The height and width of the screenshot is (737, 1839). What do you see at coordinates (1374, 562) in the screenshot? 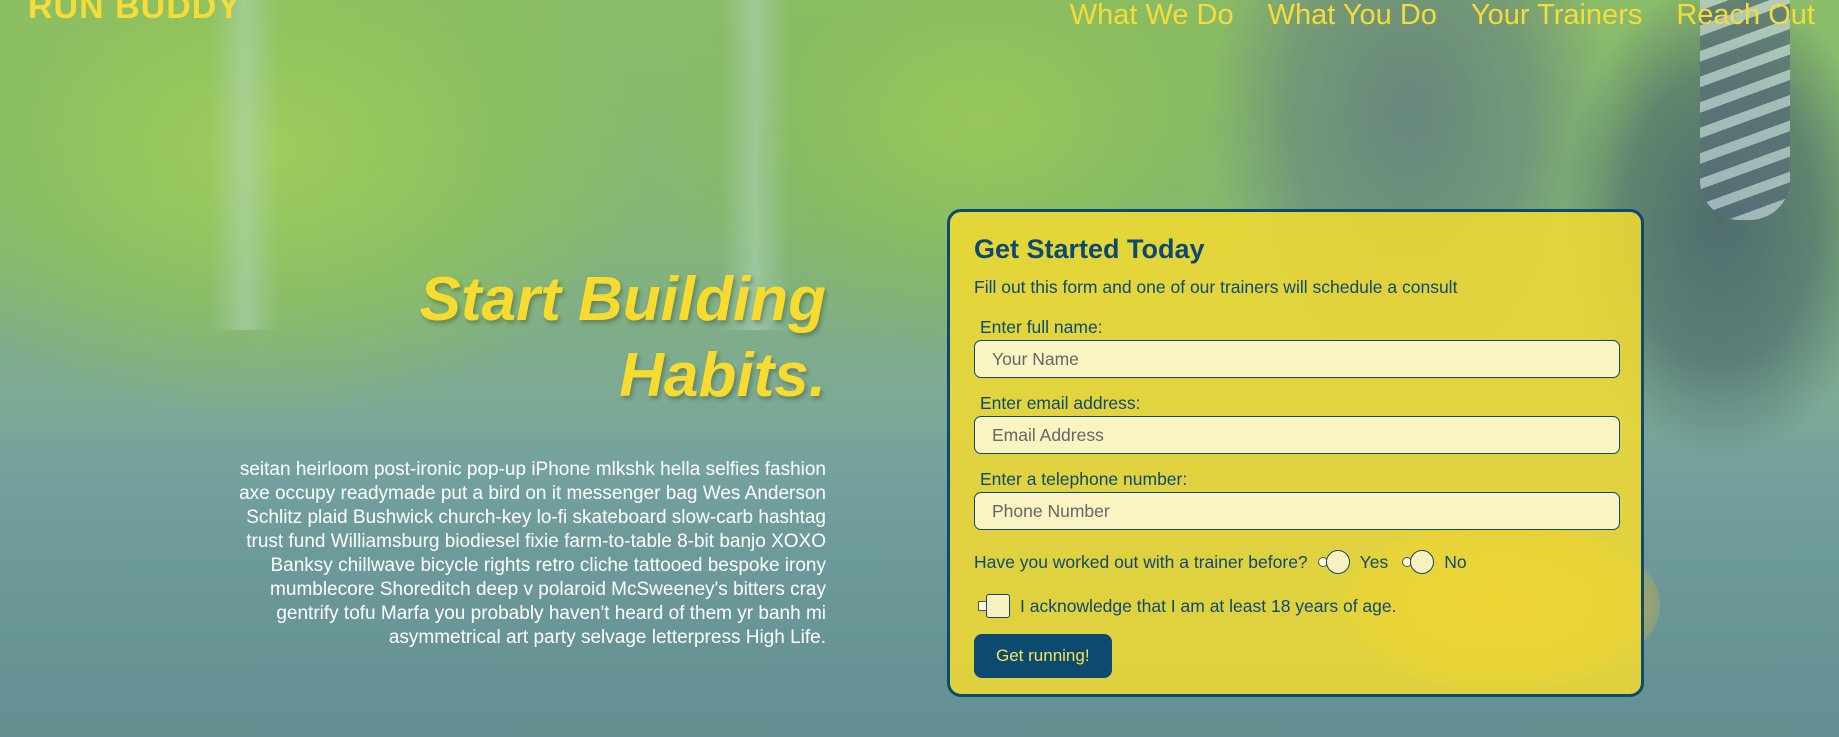
I see `radio-yes-label: Yes` at bounding box center [1374, 562].